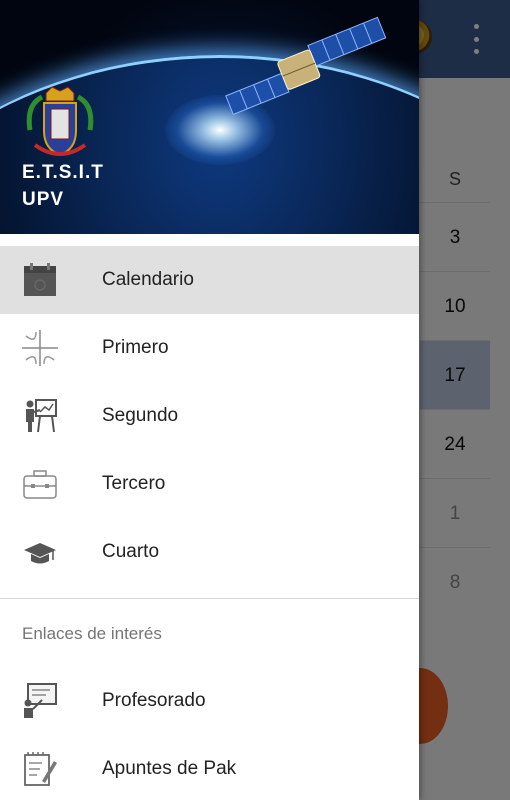  Describe the element at coordinates (209, 552) in the screenshot. I see `nav-item-cuarto: Cuarto` at that location.